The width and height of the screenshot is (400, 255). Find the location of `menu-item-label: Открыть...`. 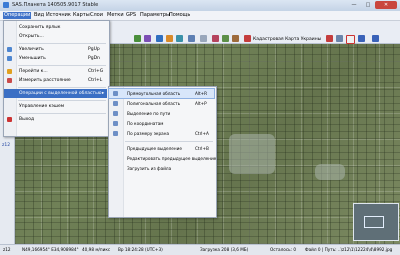

menu-item-label: Открыть... is located at coordinates (31, 36).